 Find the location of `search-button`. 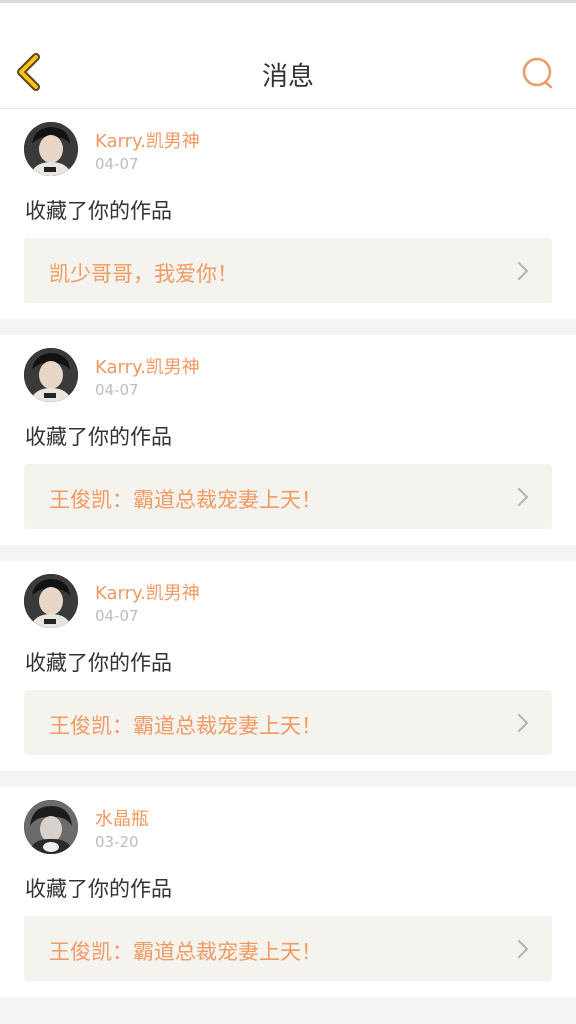

search-button is located at coordinates (538, 72).